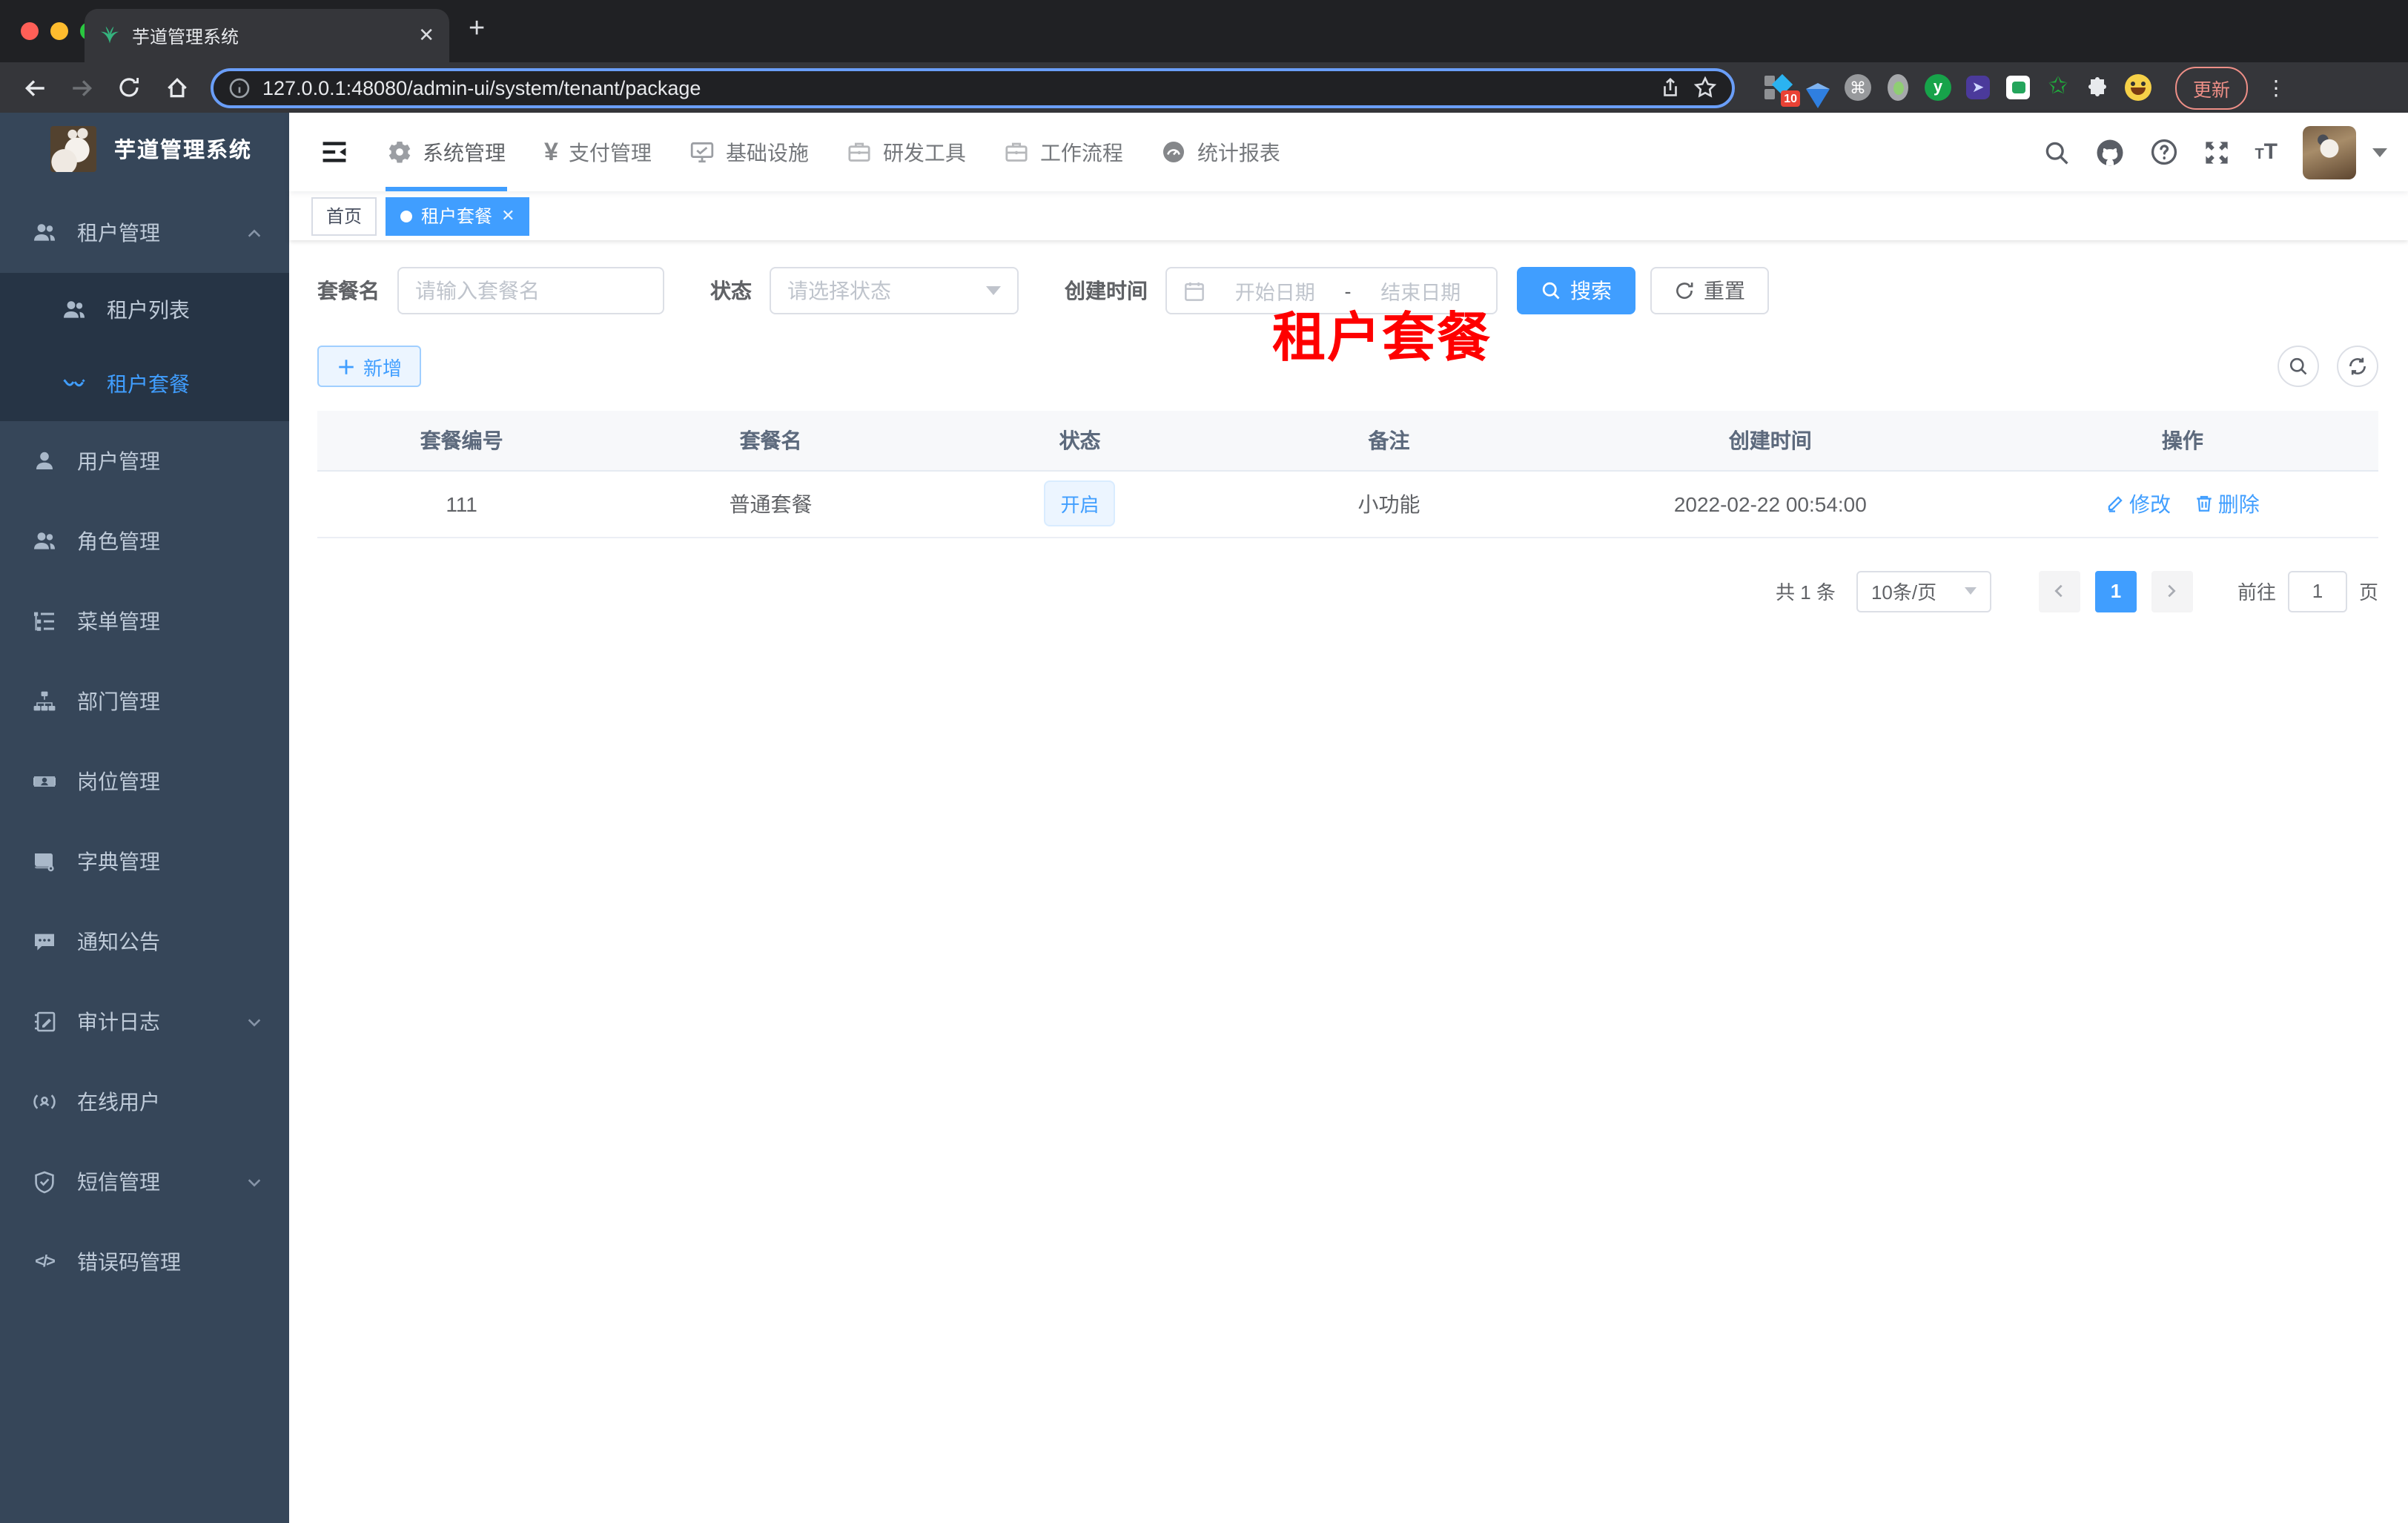 The image size is (2408, 1523). What do you see at coordinates (1576, 290) in the screenshot?
I see `search-button: 搜索` at bounding box center [1576, 290].